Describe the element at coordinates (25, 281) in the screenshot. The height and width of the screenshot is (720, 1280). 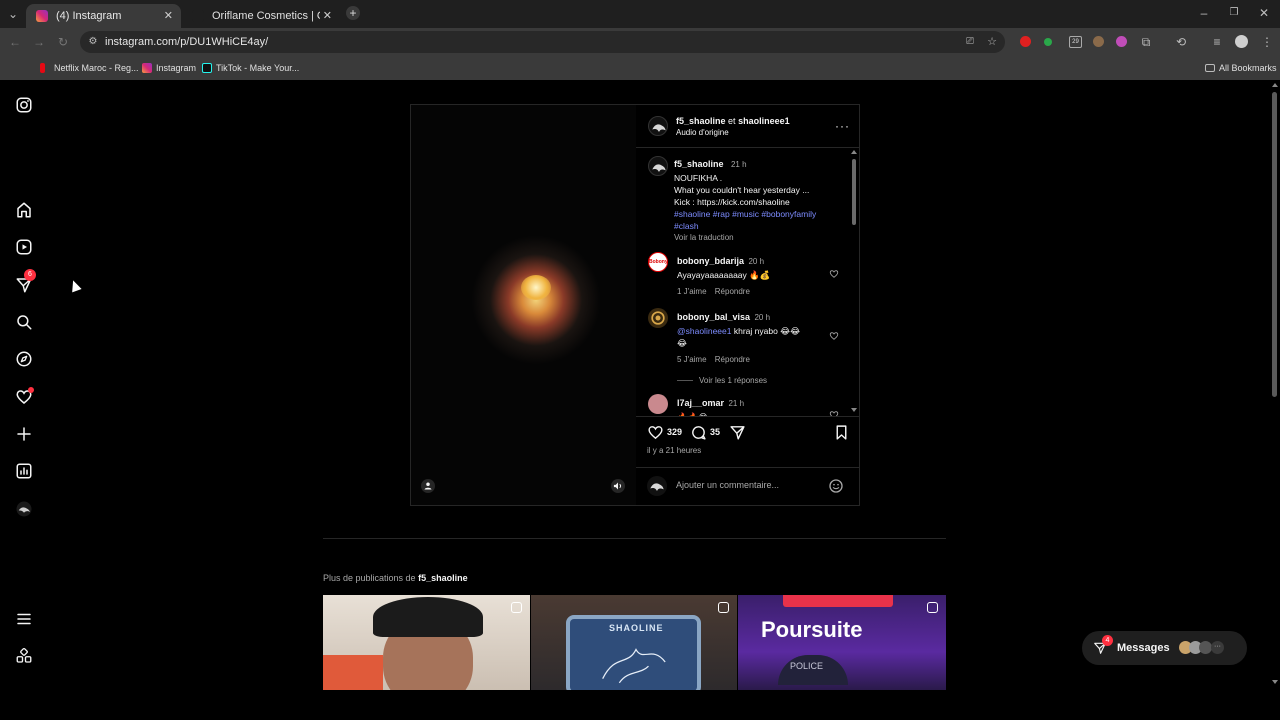
I see `direct-messages-icon: 6` at that location.